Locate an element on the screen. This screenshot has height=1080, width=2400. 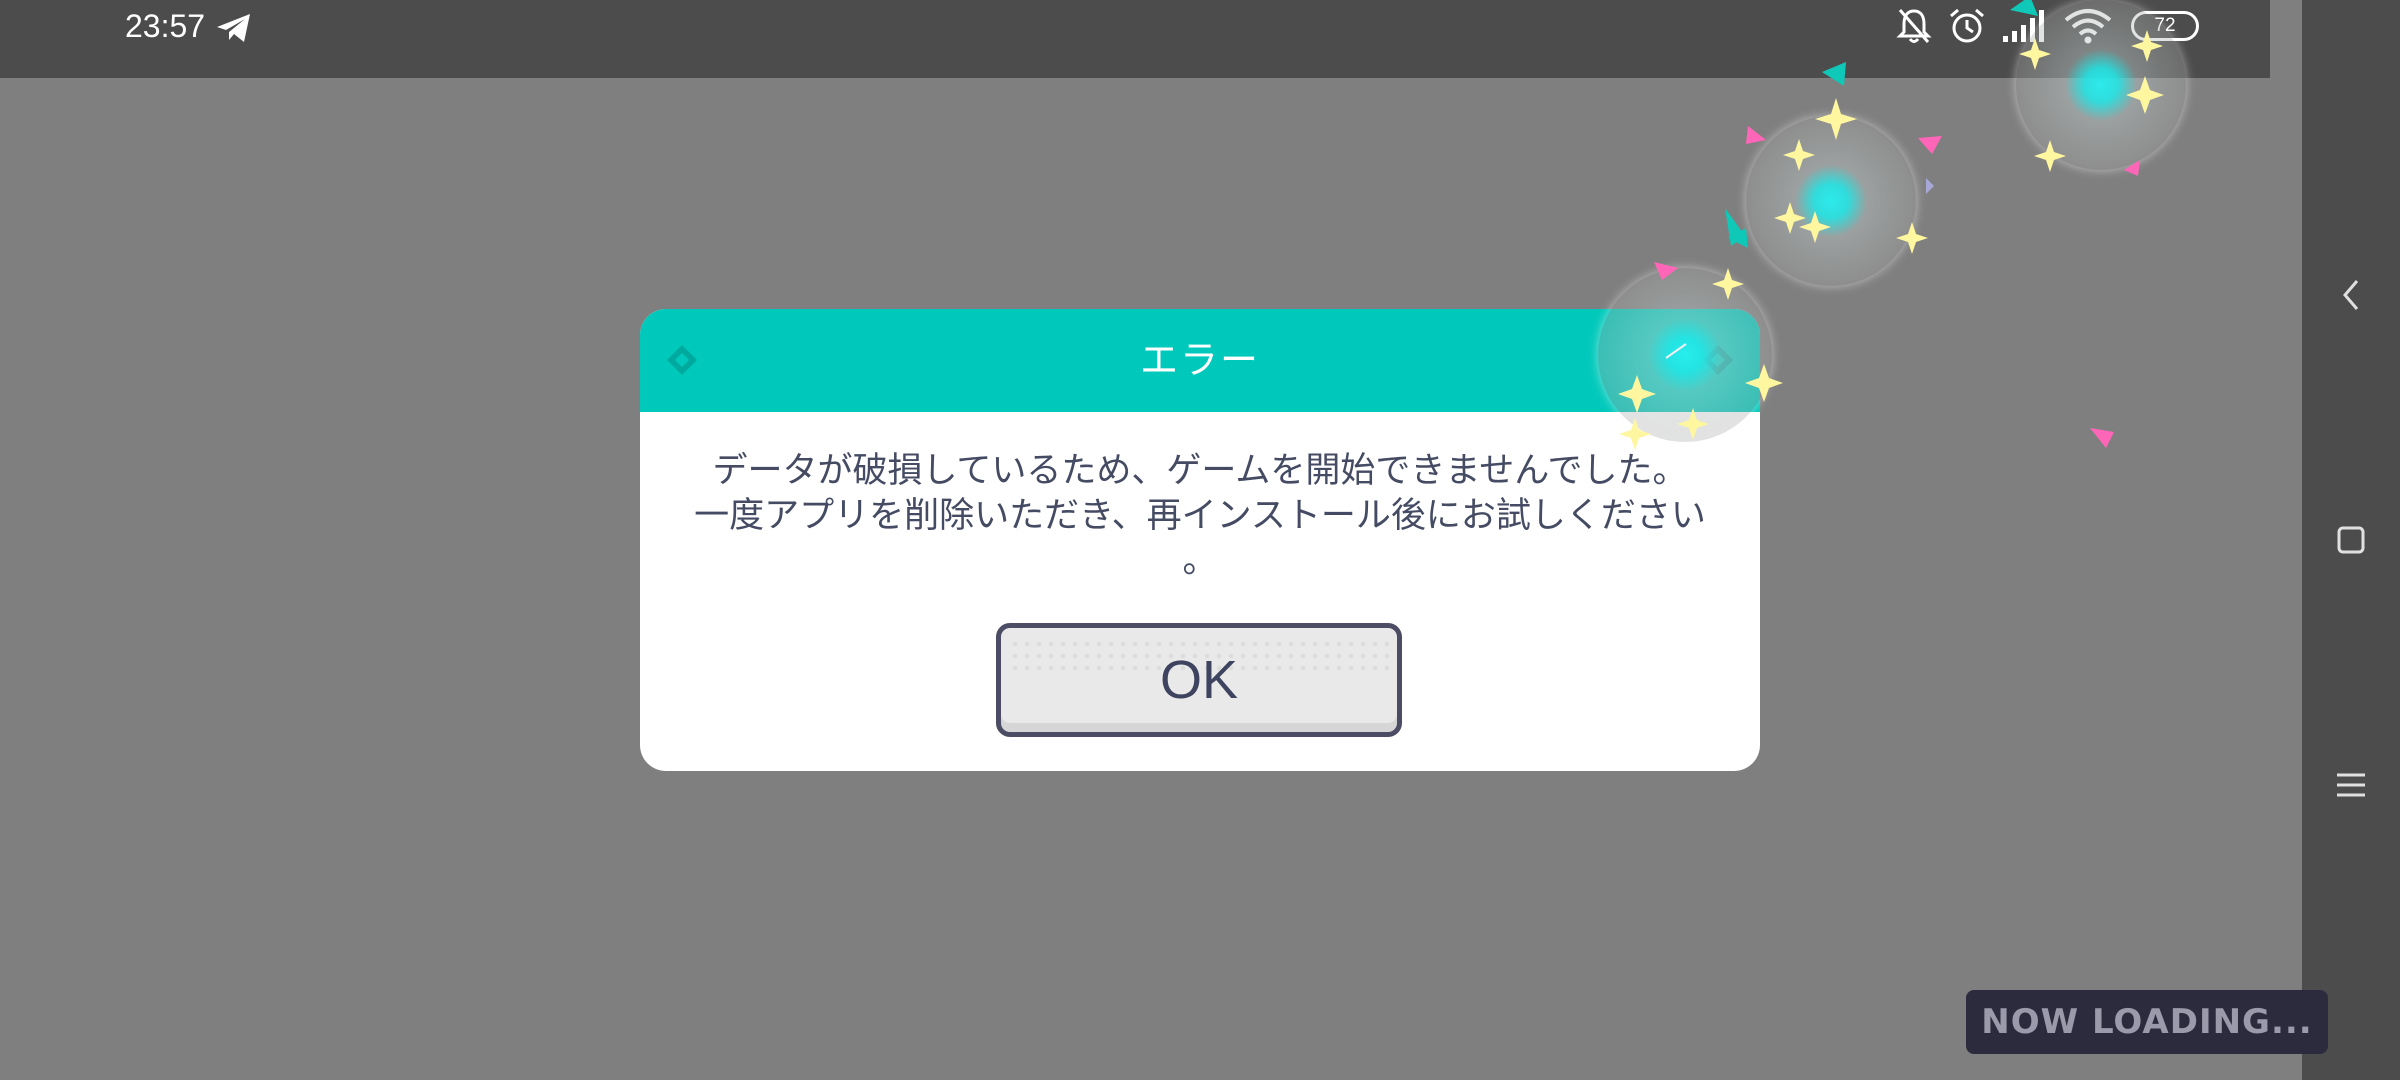
back-chevron-icon is located at coordinates (2351, 295).